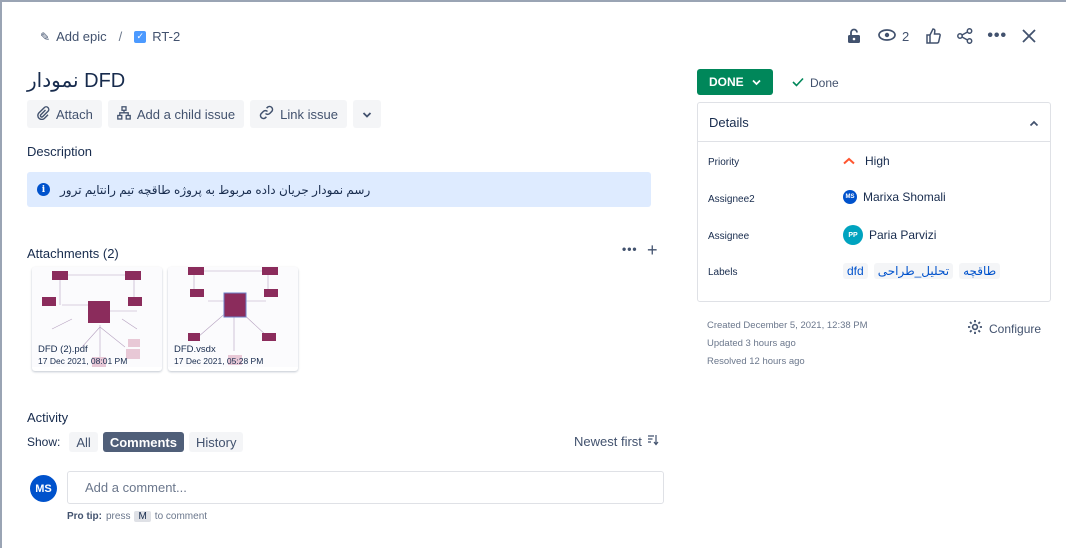  Describe the element at coordinates (877, 161) in the screenshot. I see `priority-value: High` at that location.